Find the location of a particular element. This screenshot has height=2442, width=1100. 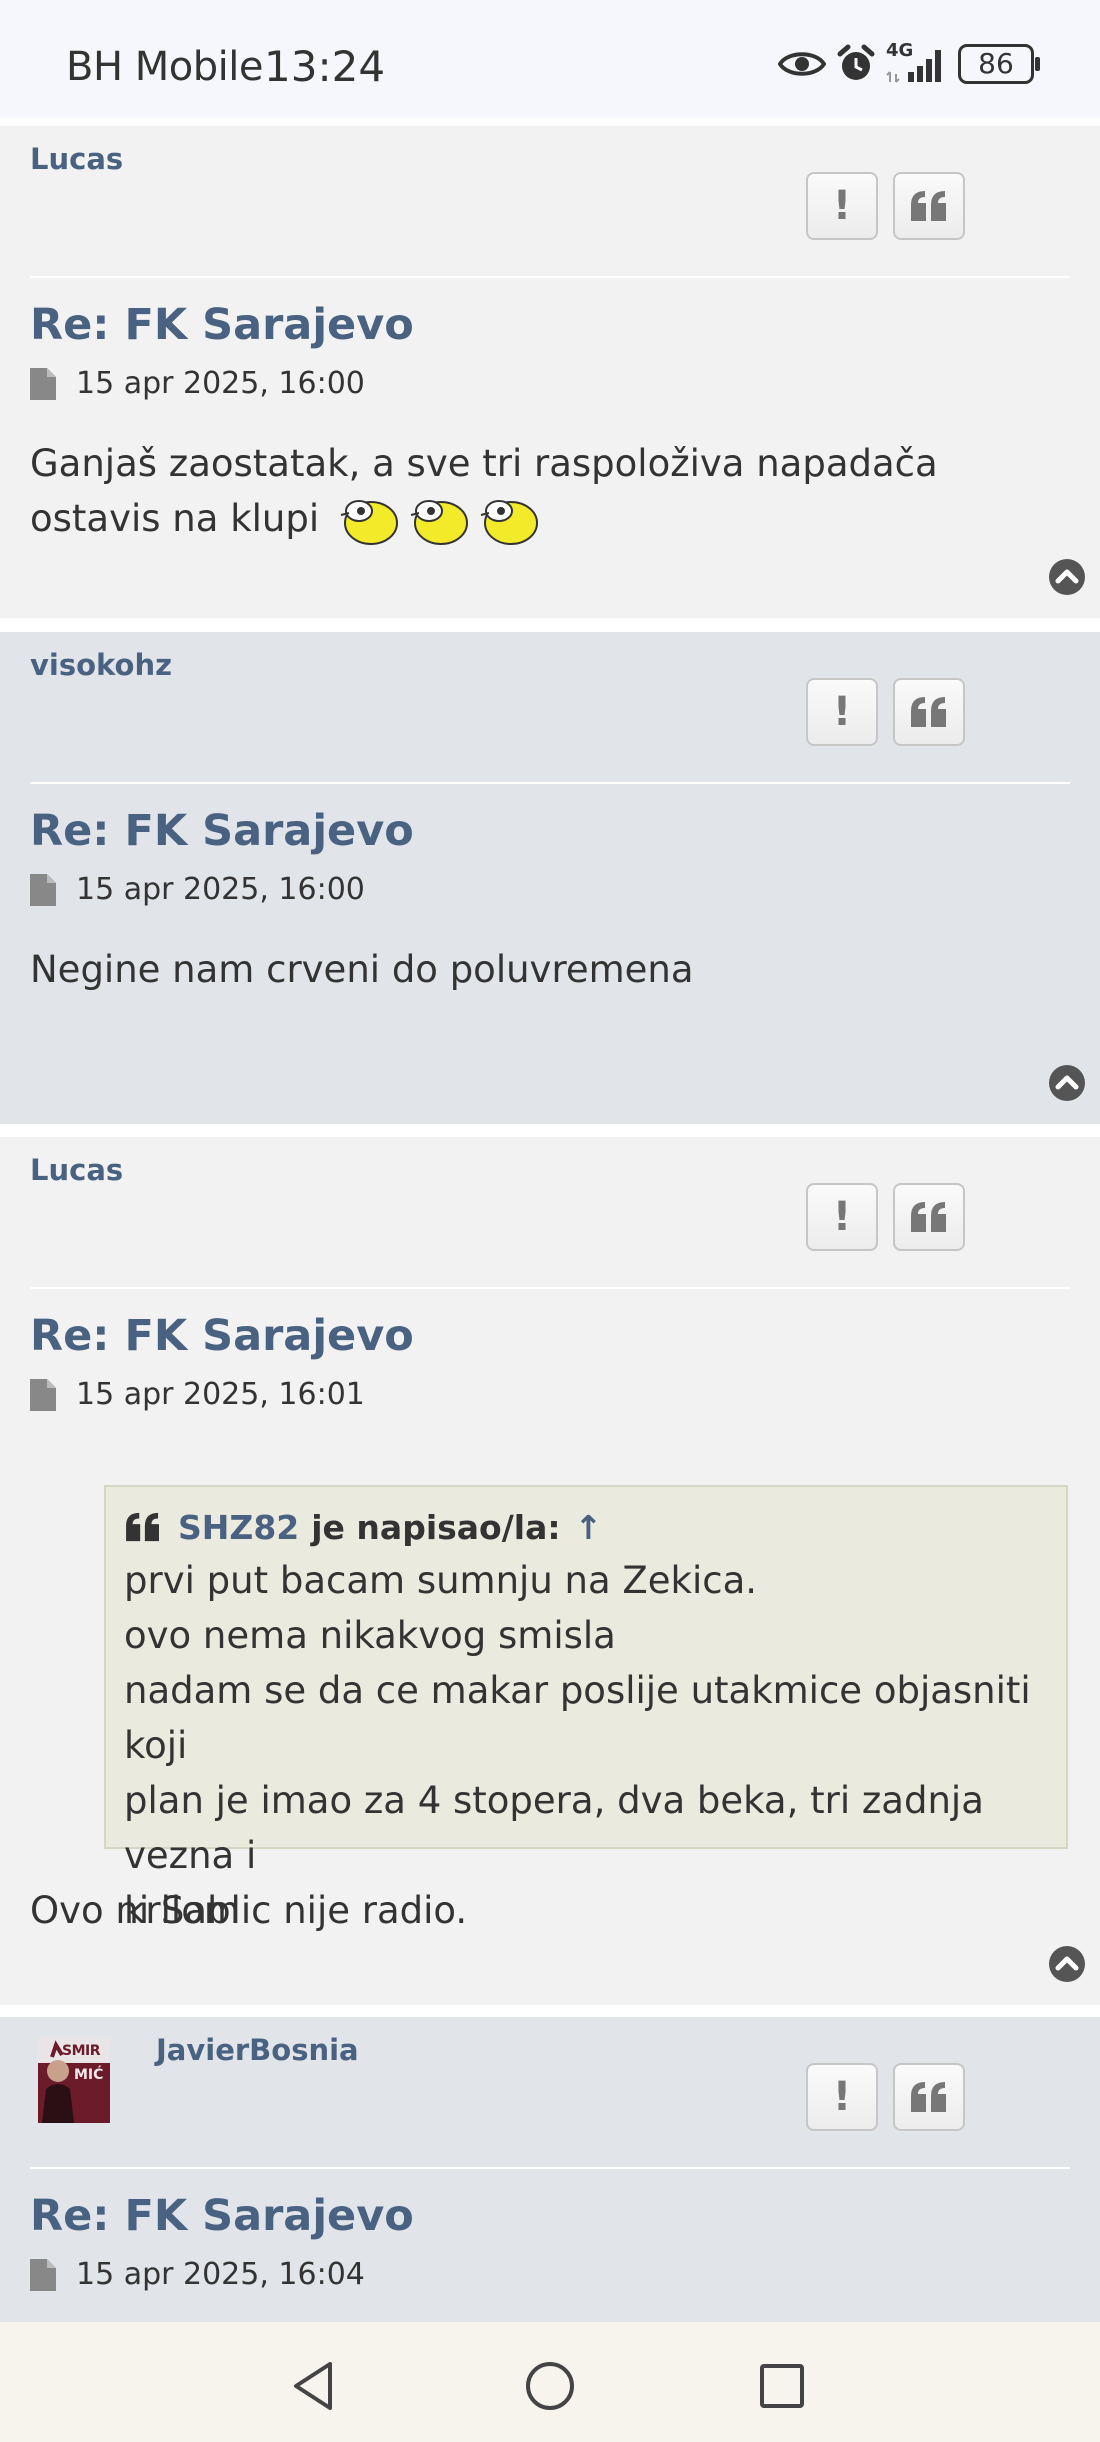

quote-line: ovo nema nikakvog smisla is located at coordinates (370, 1635).